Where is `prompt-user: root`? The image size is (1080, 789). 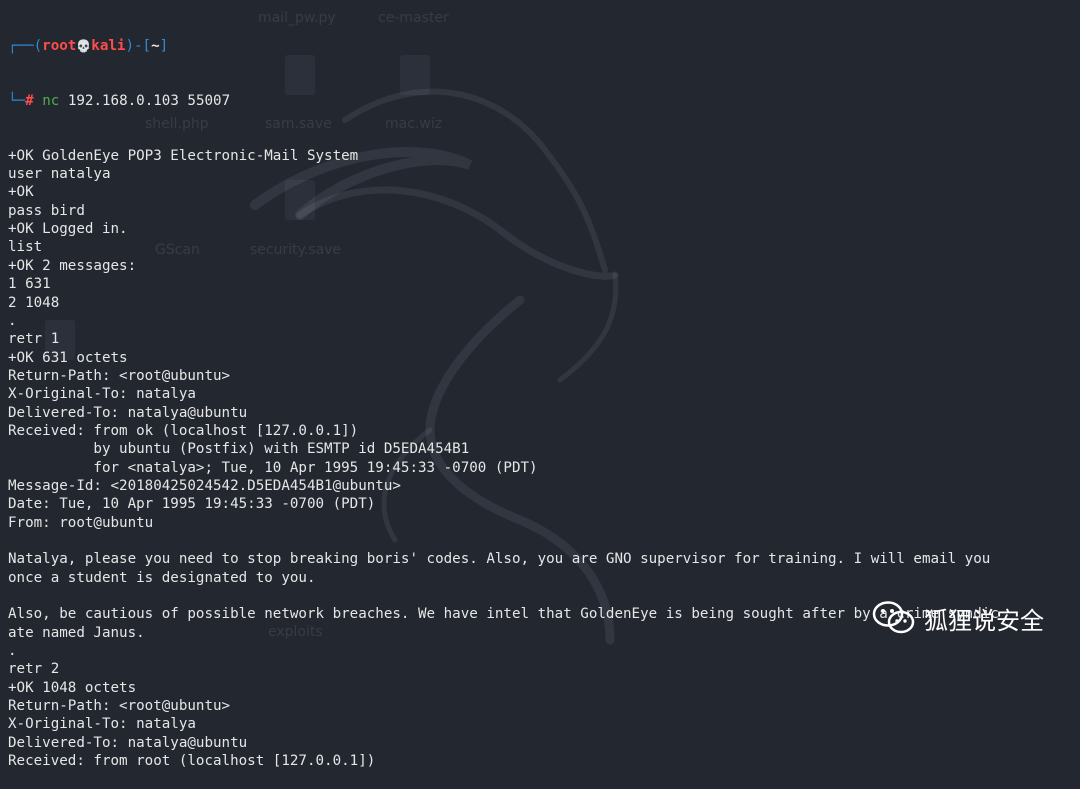 prompt-user: root is located at coordinates (59, 45).